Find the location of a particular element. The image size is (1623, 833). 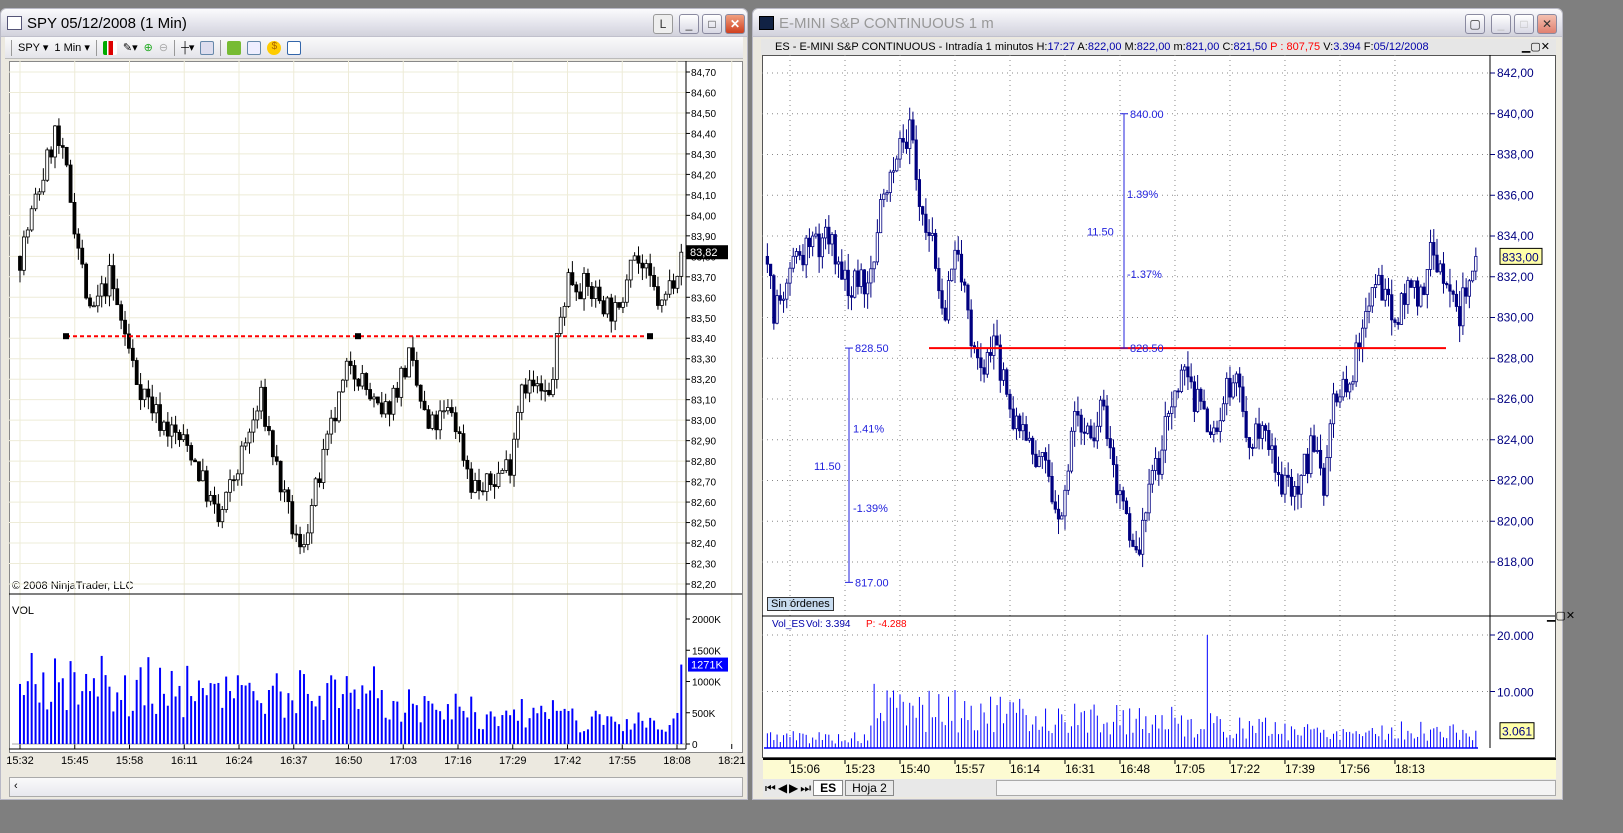

next-sheet-button: ▶ is located at coordinates (793, 788).